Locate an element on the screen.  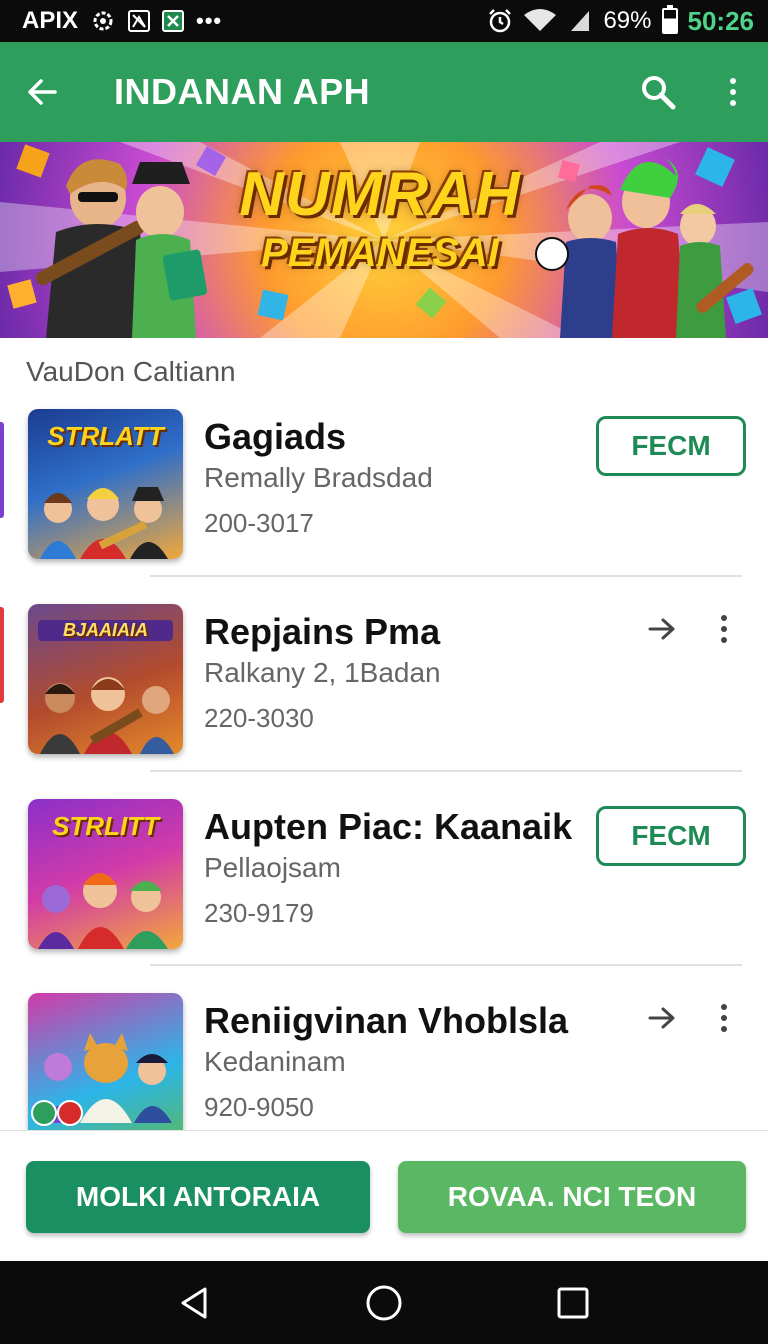
search-button is located at coordinates (658, 92).